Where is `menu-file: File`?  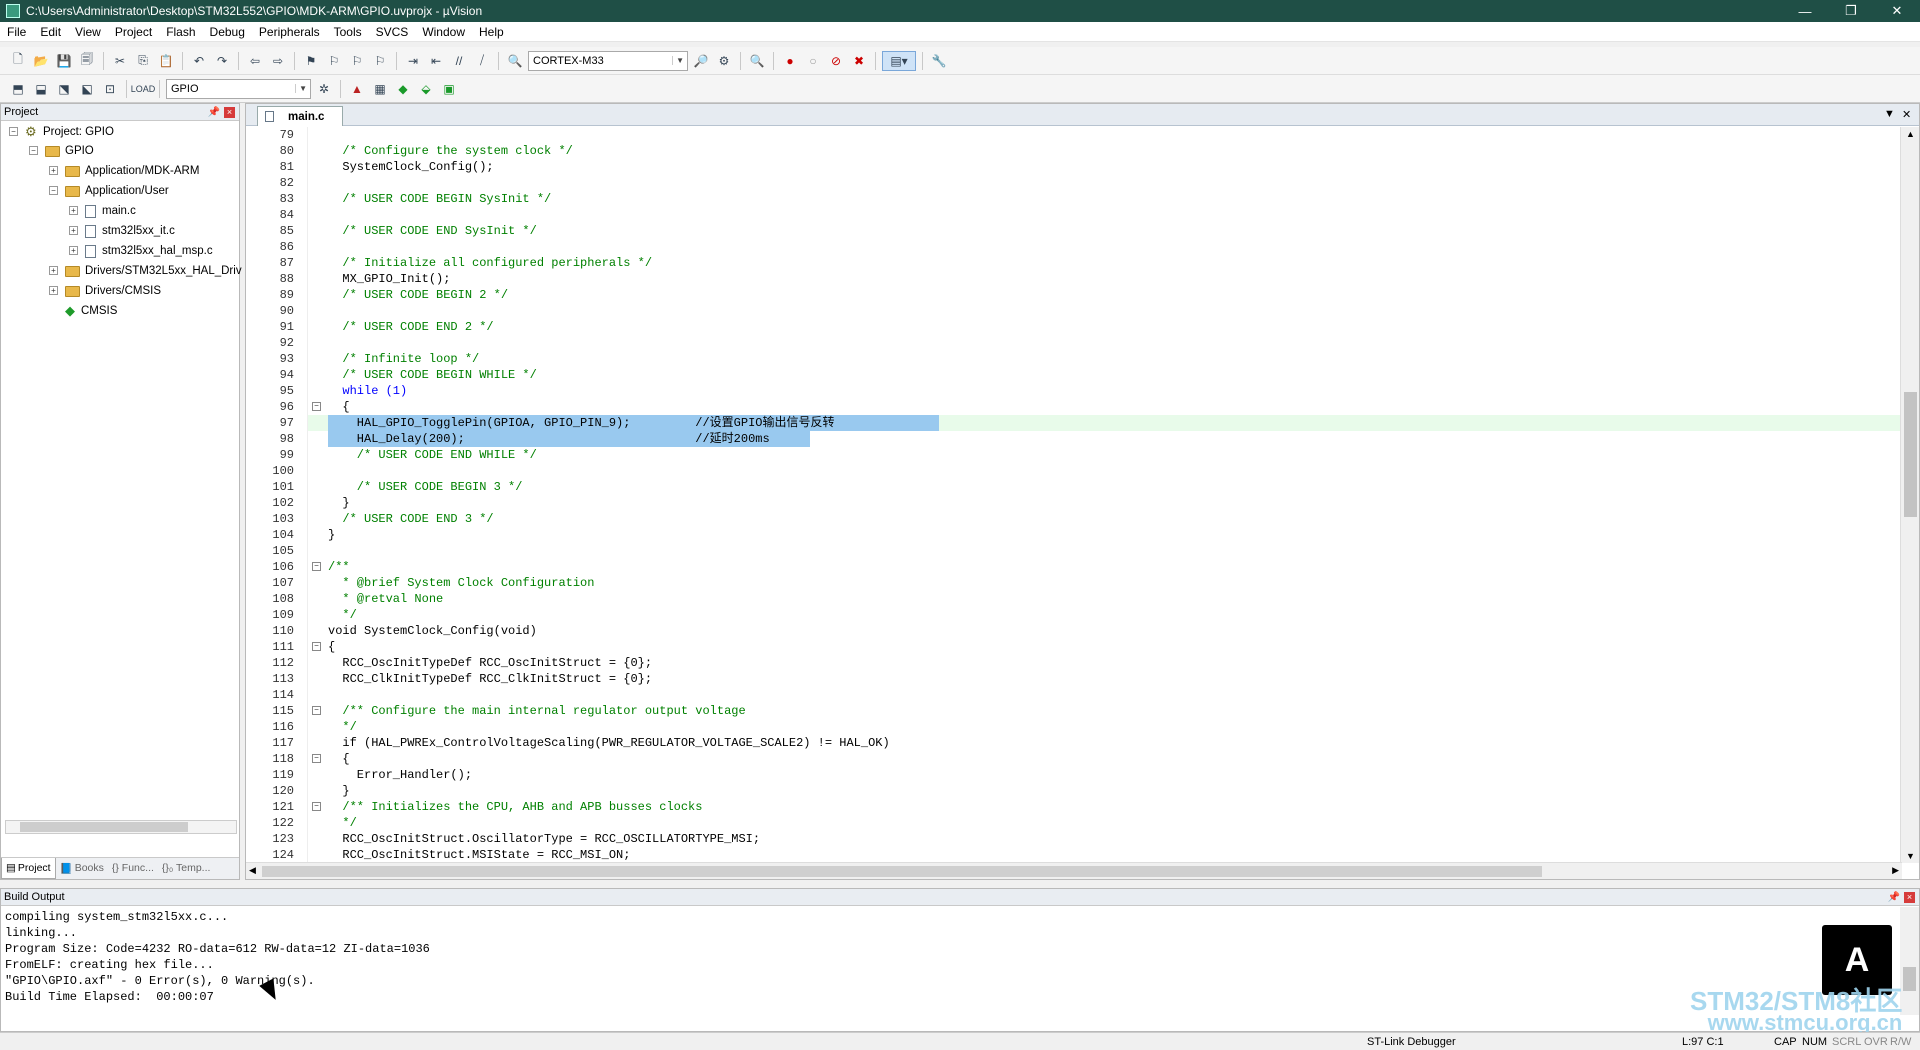
menu-file: File is located at coordinates (16, 32).